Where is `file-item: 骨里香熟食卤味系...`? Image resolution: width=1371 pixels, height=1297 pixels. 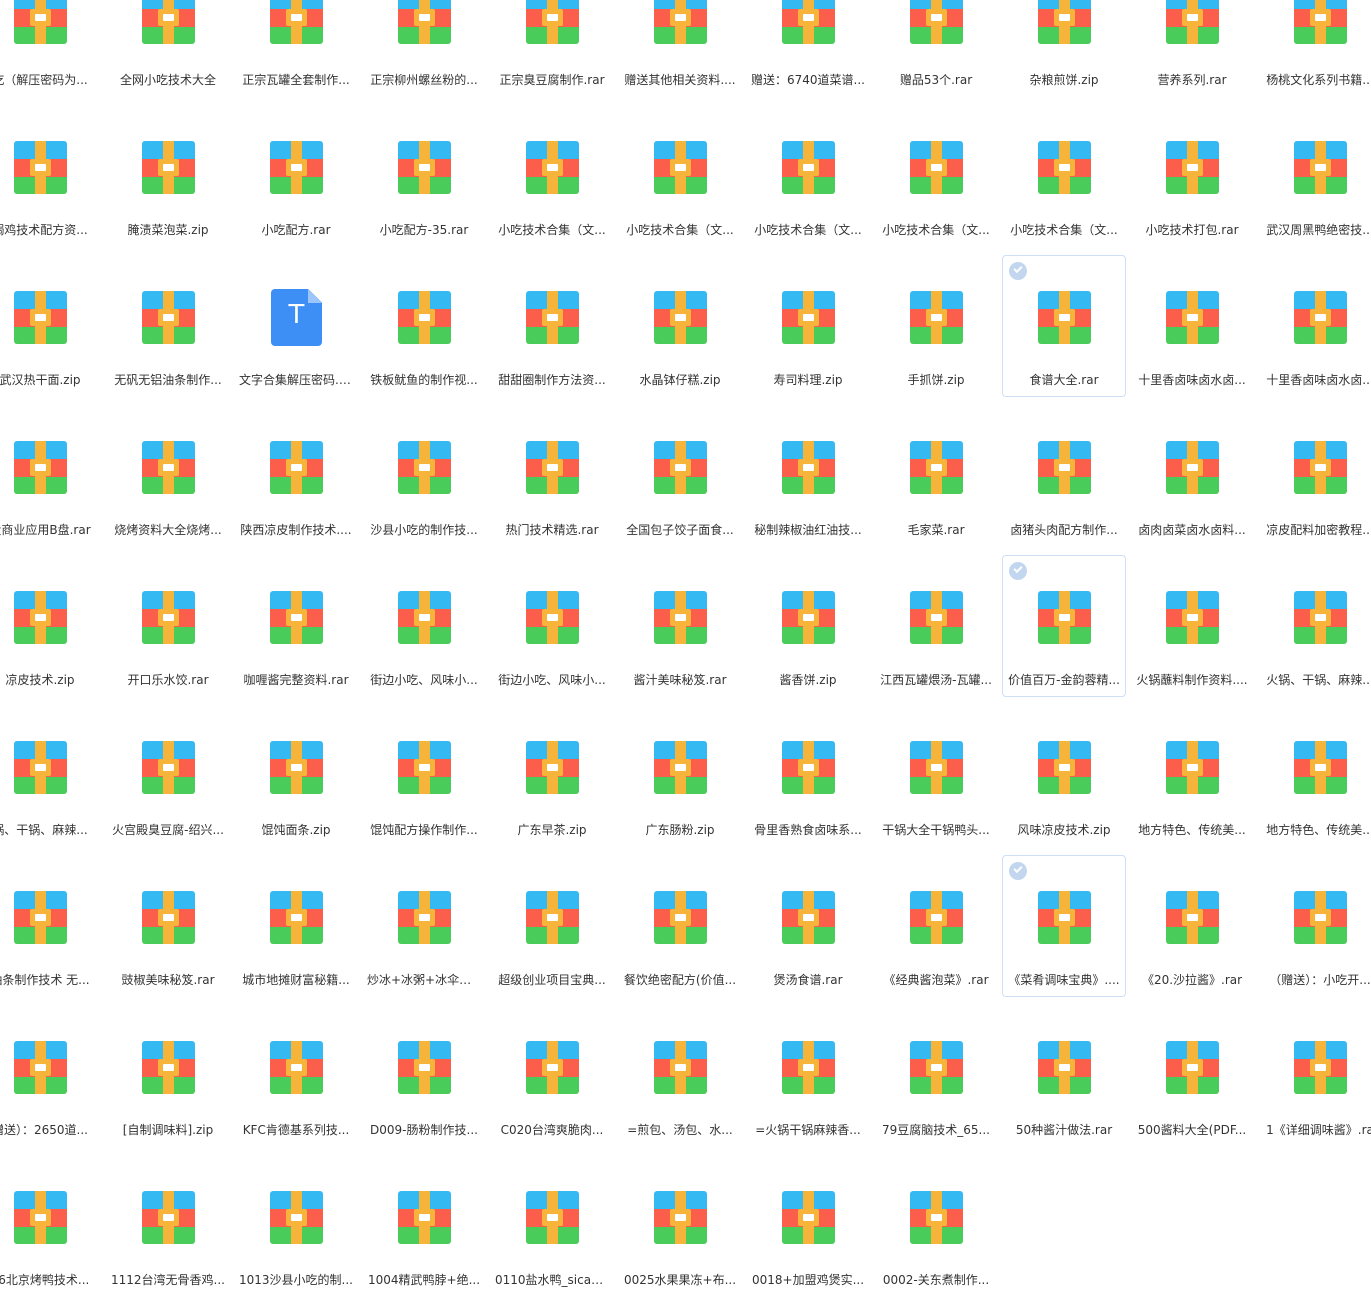
file-item: 骨里香熟食卤味系... is located at coordinates (808, 776).